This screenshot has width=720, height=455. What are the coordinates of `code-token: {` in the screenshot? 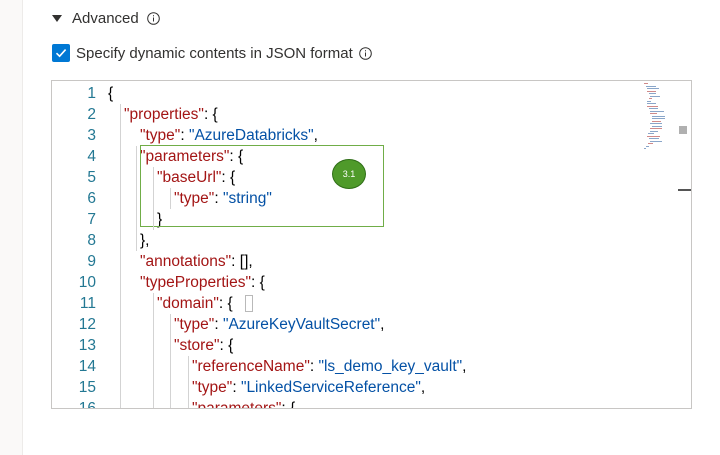 It's located at (111, 93).